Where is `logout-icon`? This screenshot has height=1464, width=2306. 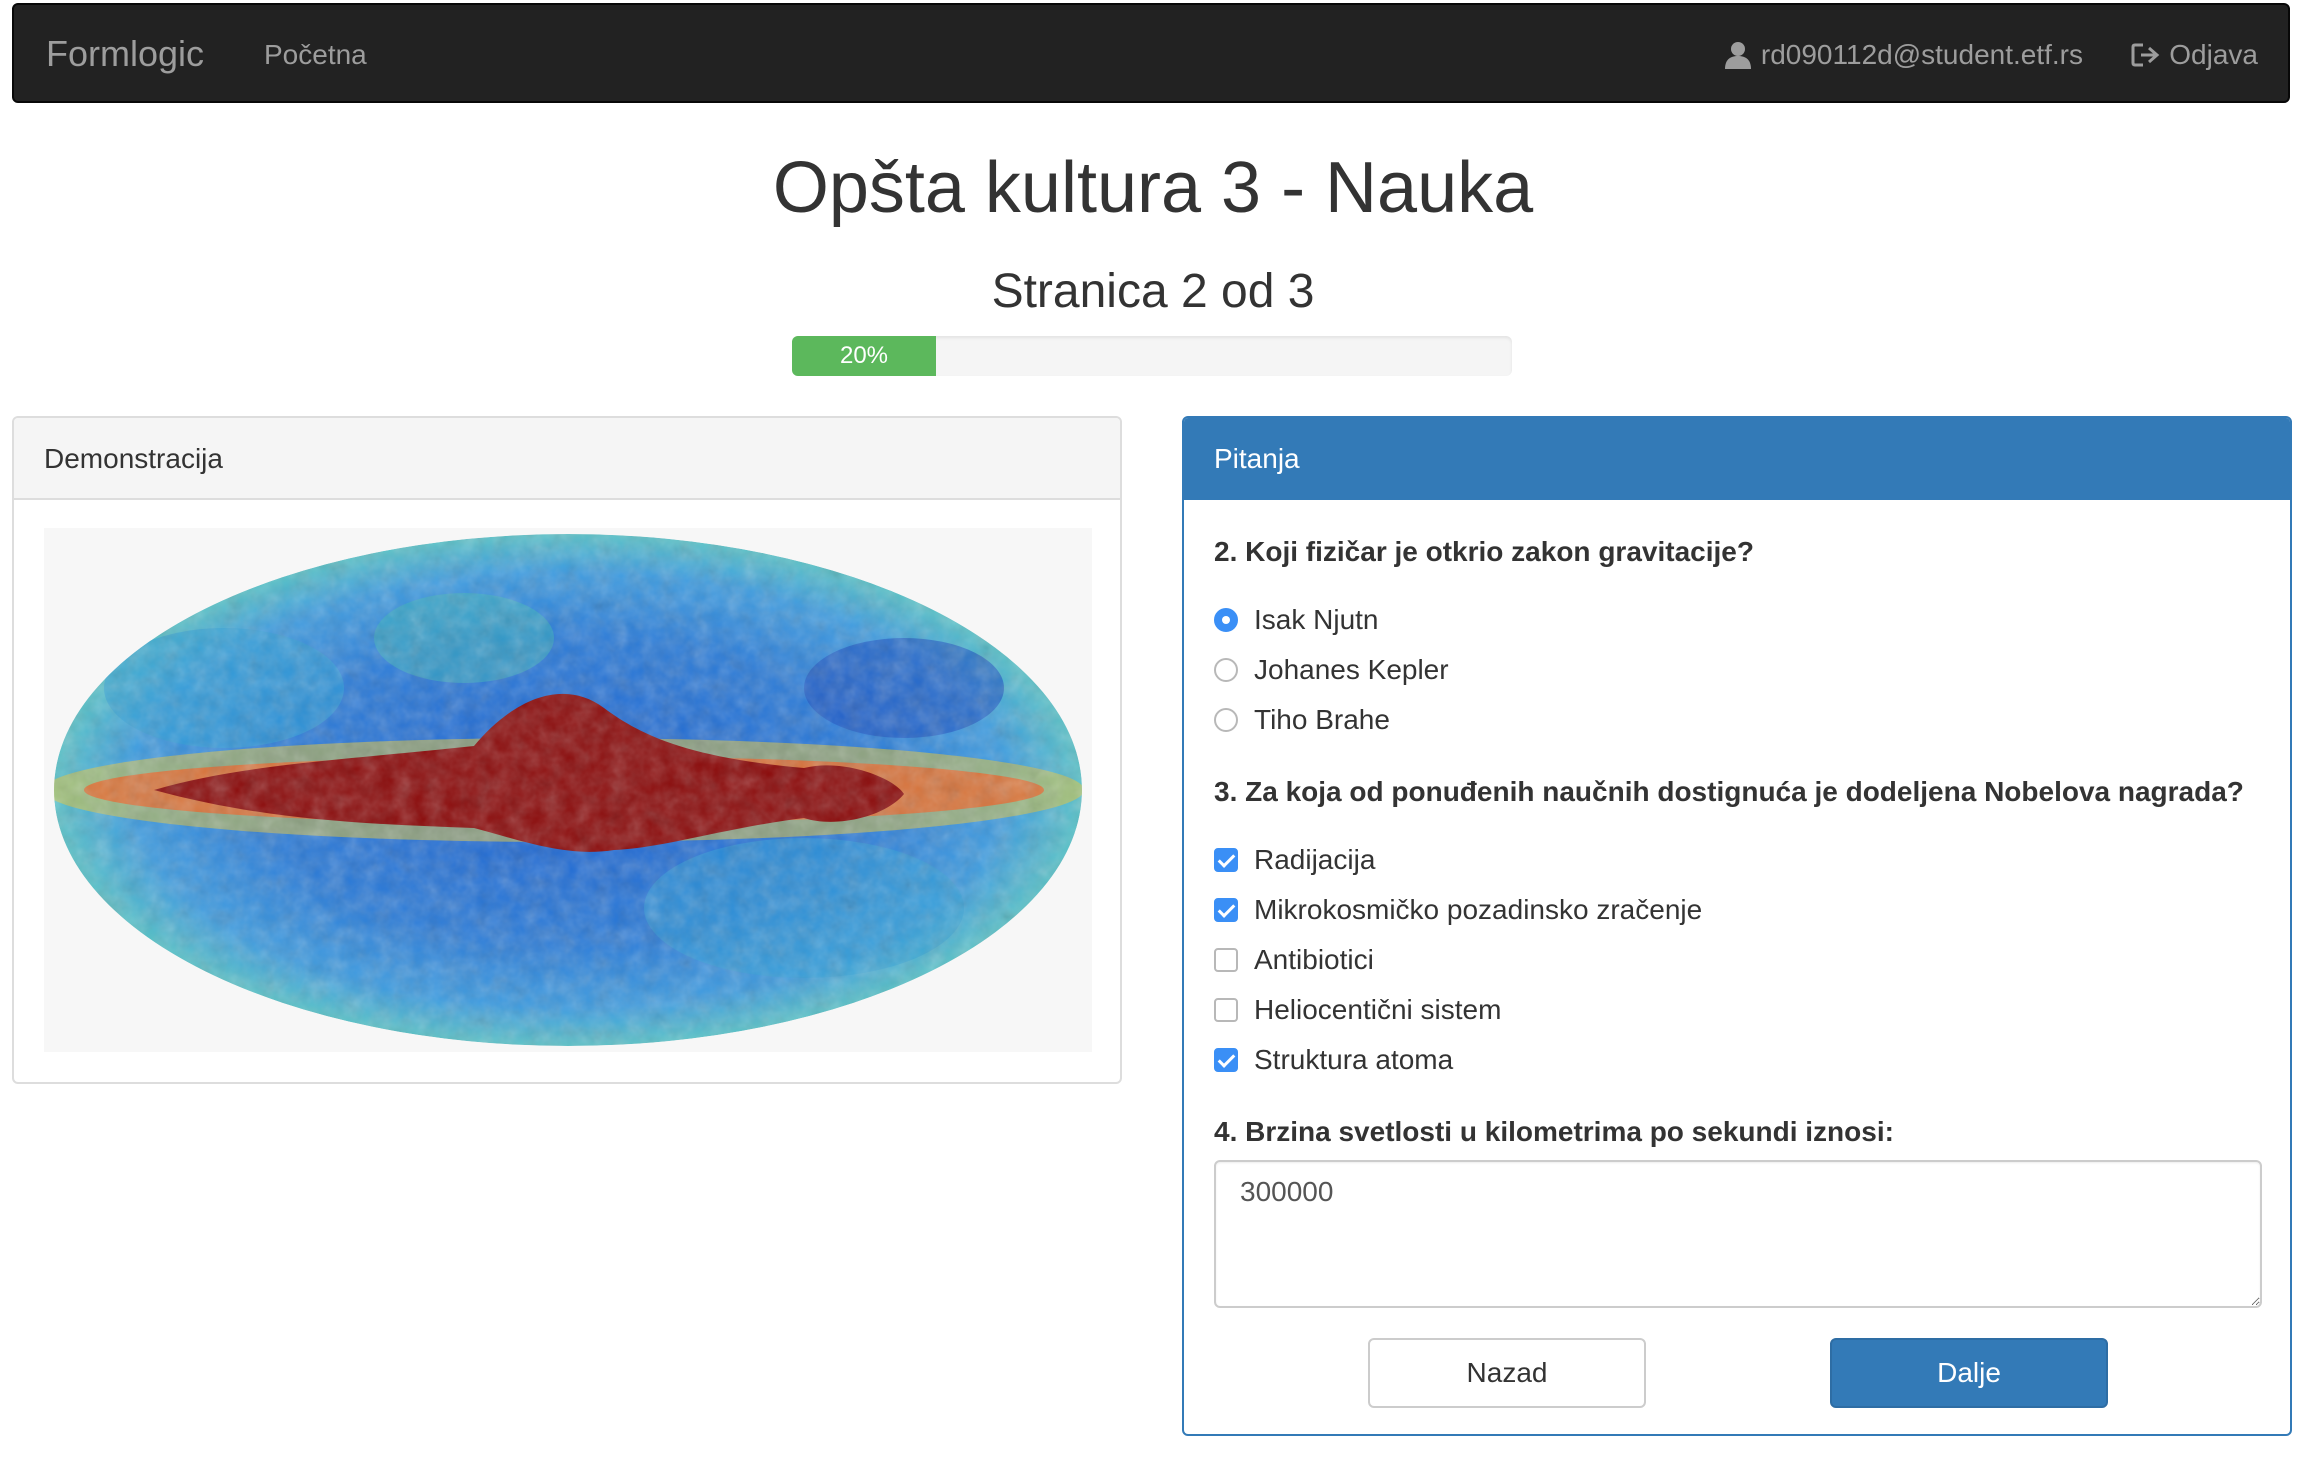 logout-icon is located at coordinates (2145, 55).